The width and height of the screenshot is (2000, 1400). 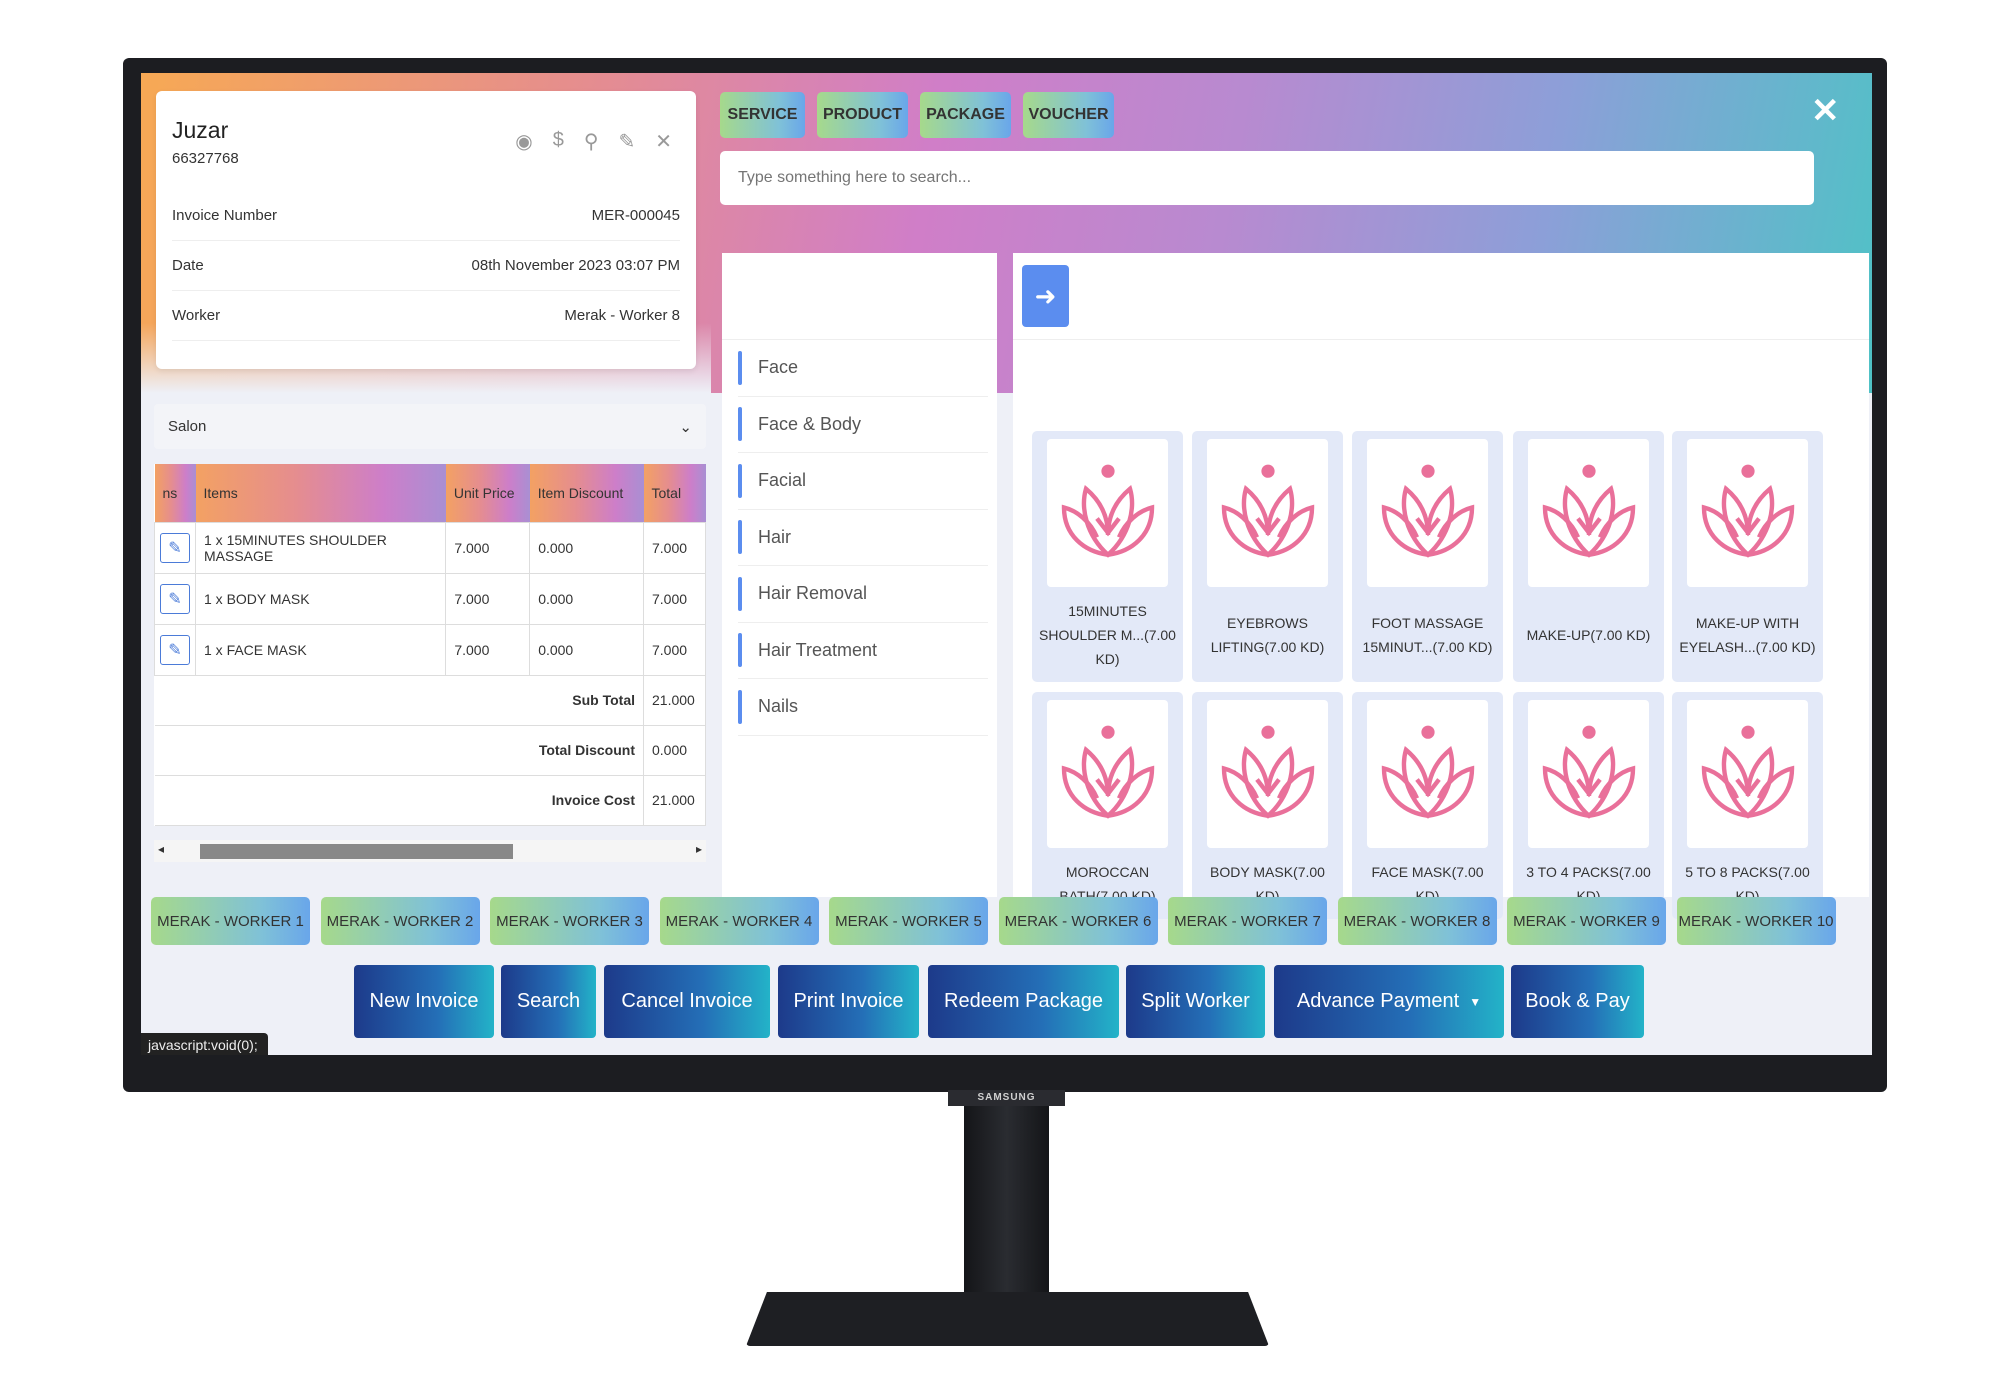 I want to click on horizontal-scrollbar: ◂ ▸, so click(x=430, y=851).